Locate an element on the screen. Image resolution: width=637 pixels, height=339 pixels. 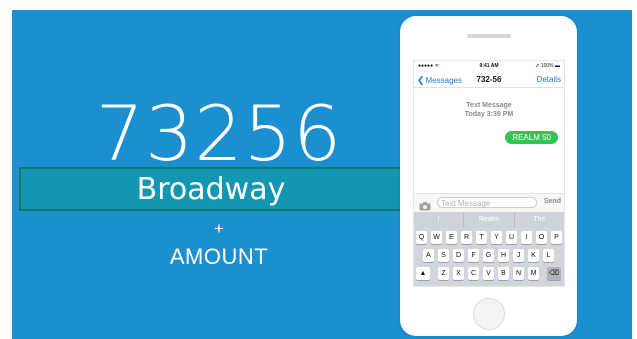
key: I is located at coordinates (526, 237).